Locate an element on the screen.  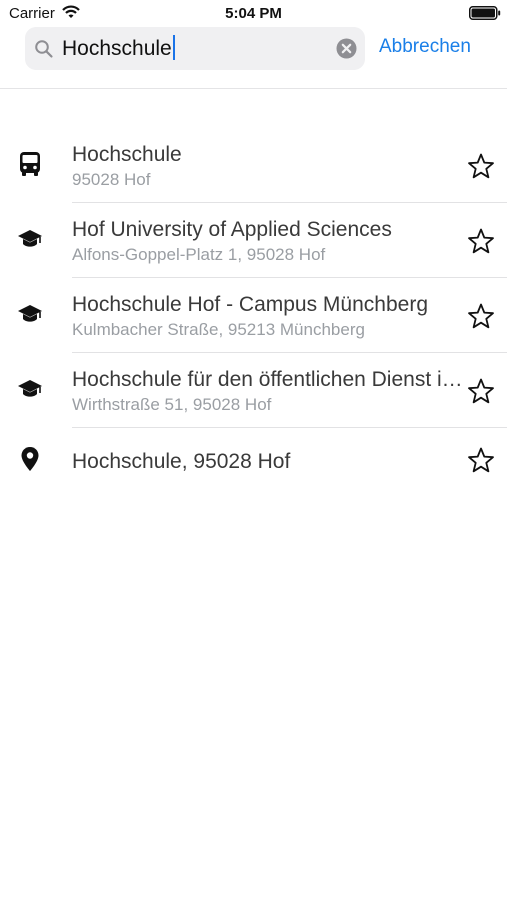
search-icon is located at coordinates (44, 49).